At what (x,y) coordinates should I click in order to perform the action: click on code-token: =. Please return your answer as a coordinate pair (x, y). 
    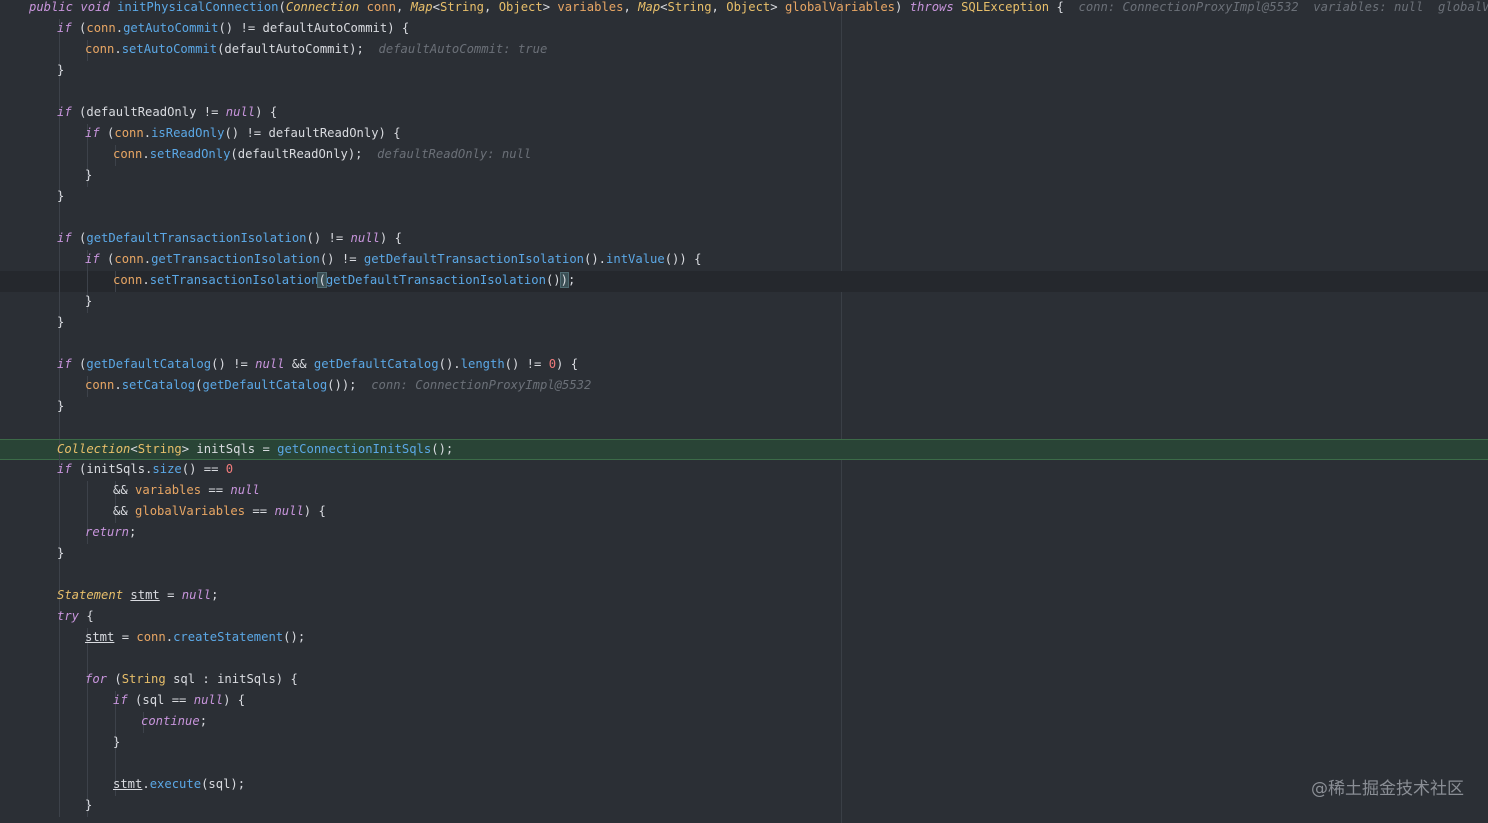
    Looking at the image, I should click on (125, 637).